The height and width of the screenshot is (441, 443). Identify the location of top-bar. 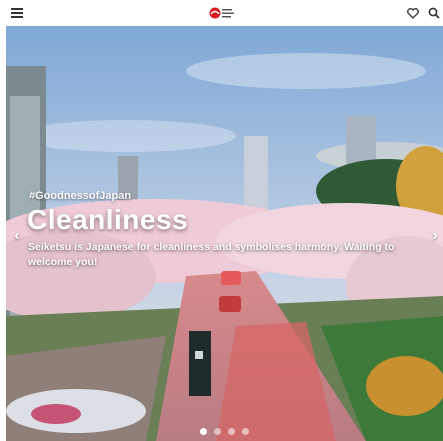
(221, 13).